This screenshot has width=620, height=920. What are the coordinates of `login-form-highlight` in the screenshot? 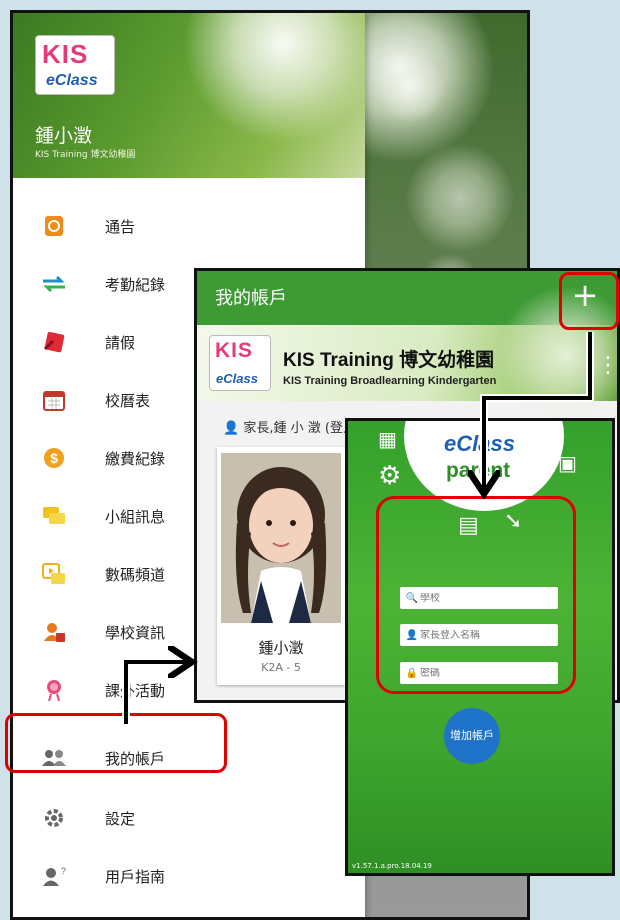 It's located at (476, 595).